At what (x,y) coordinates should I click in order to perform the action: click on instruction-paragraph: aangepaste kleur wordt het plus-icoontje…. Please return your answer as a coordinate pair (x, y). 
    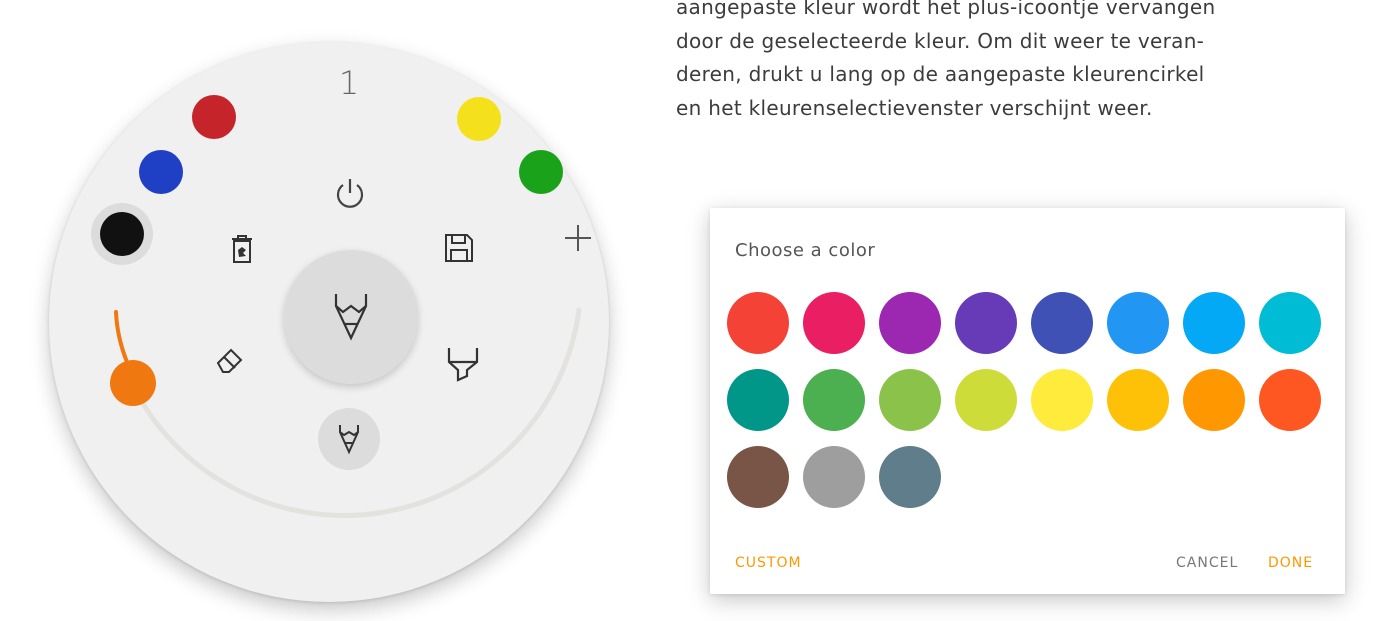
    Looking at the image, I should click on (1016, 62).